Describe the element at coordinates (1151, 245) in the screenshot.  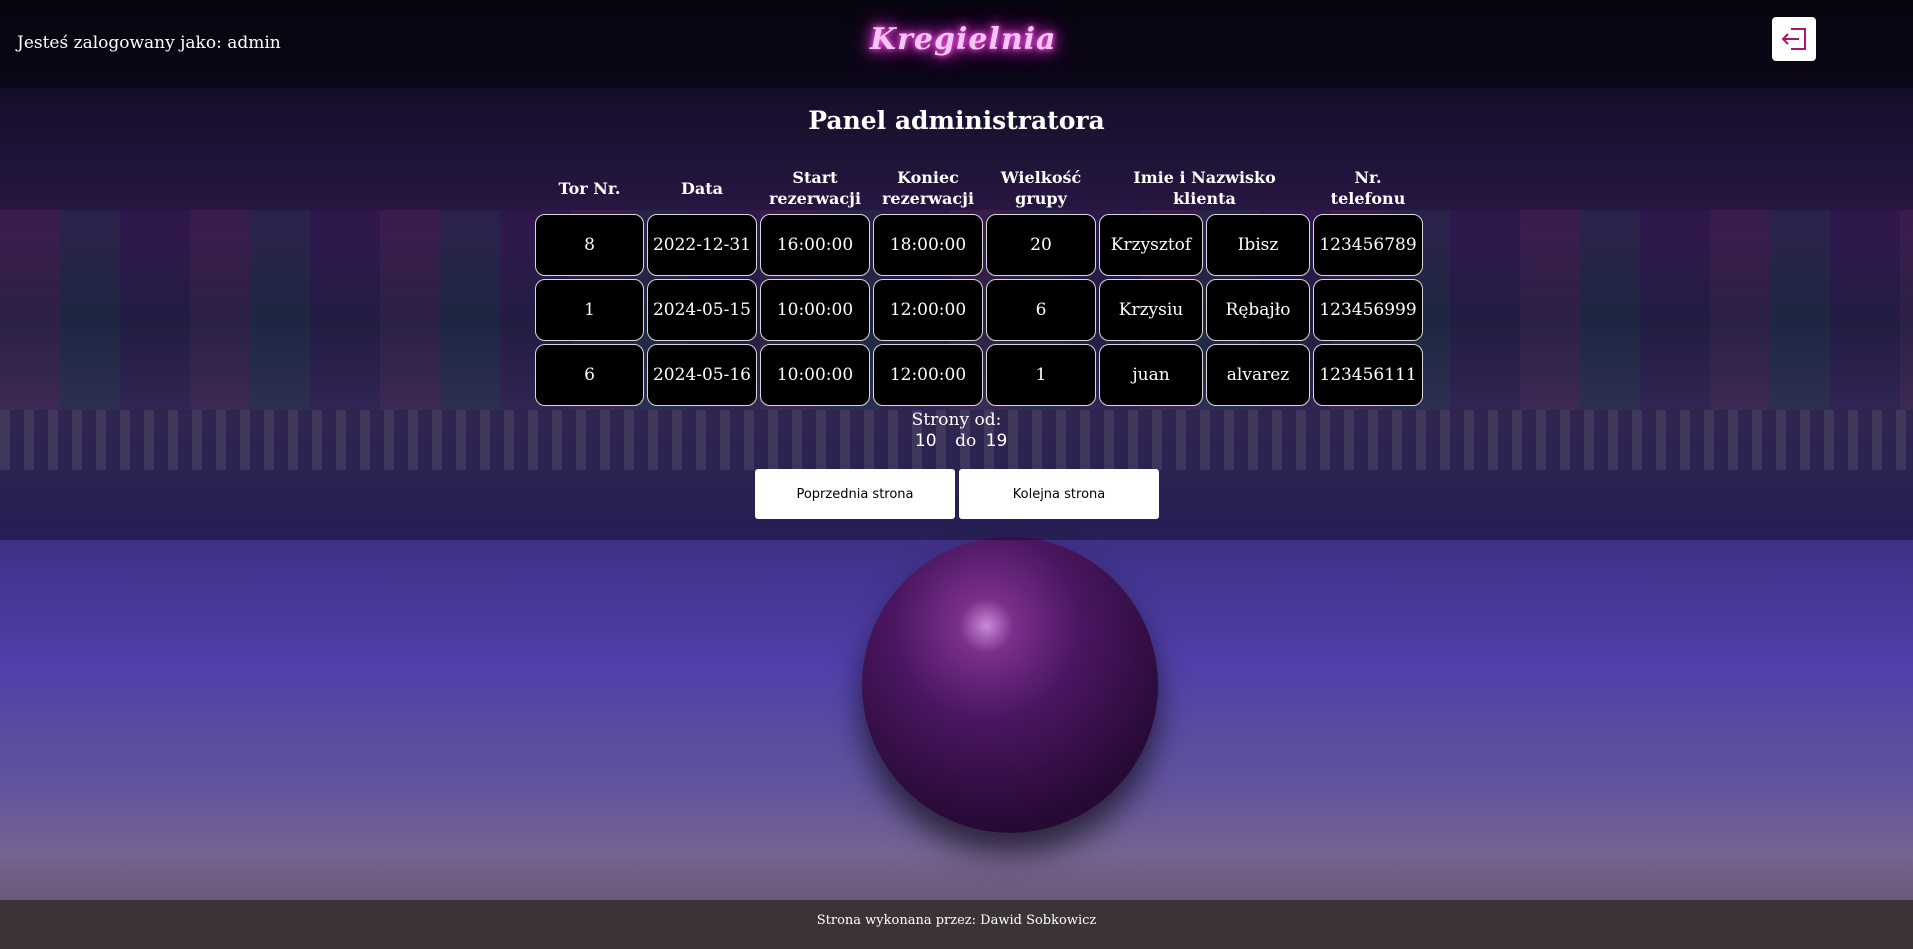
I see `cell-first-name: Krzysztof` at that location.